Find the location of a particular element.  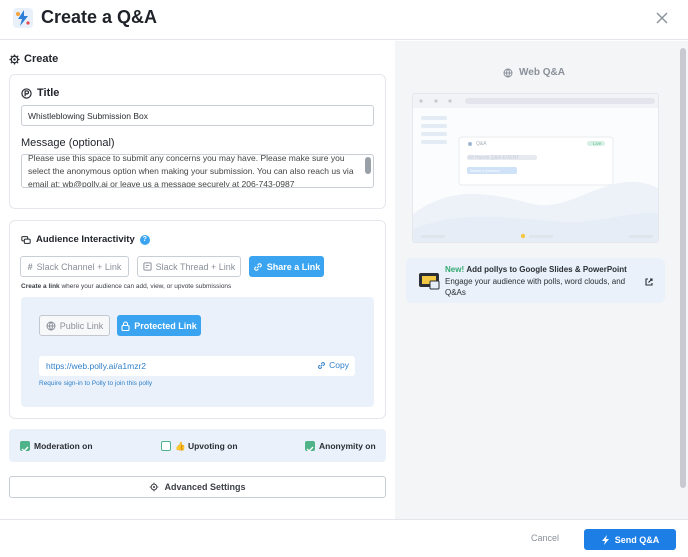

lock-icon is located at coordinates (125, 325).